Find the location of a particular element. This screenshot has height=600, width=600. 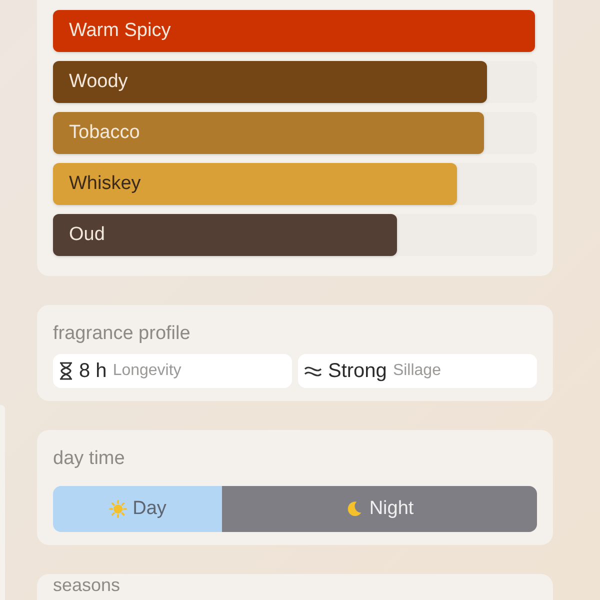

card-title: fragrance profile is located at coordinates (122, 334).